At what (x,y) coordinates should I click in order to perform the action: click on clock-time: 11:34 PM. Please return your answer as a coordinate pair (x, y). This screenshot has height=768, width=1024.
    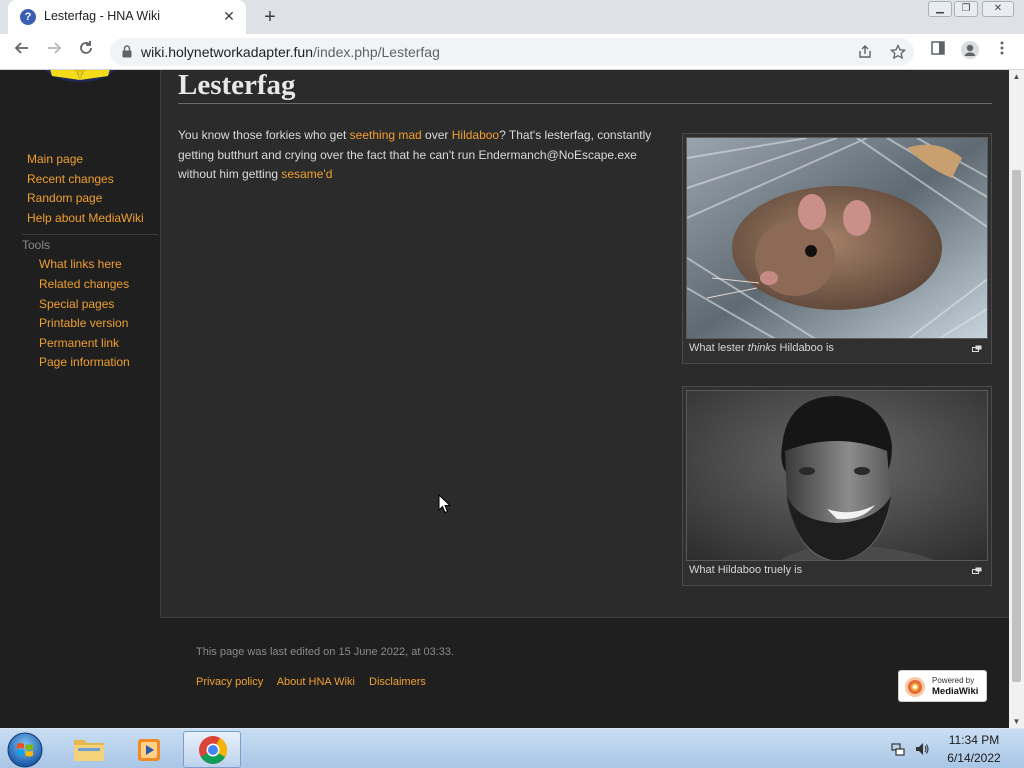
    Looking at the image, I should click on (974, 740).